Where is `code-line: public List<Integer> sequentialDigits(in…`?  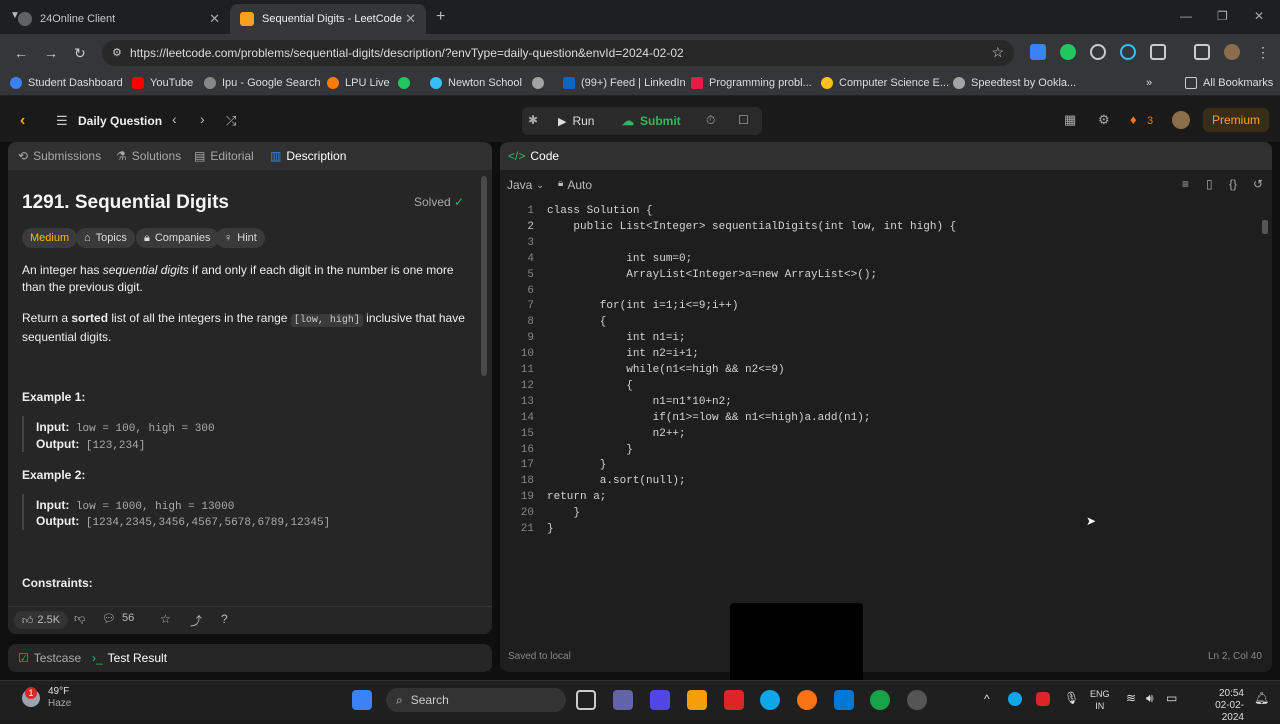
code-line: public List<Integer> sequentialDigits(in… is located at coordinates (751, 227).